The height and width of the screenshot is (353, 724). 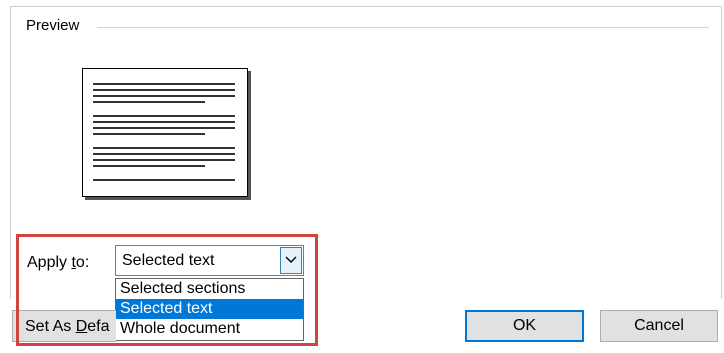 What do you see at coordinates (403, 27) in the screenshot?
I see `preview-section-divider` at bounding box center [403, 27].